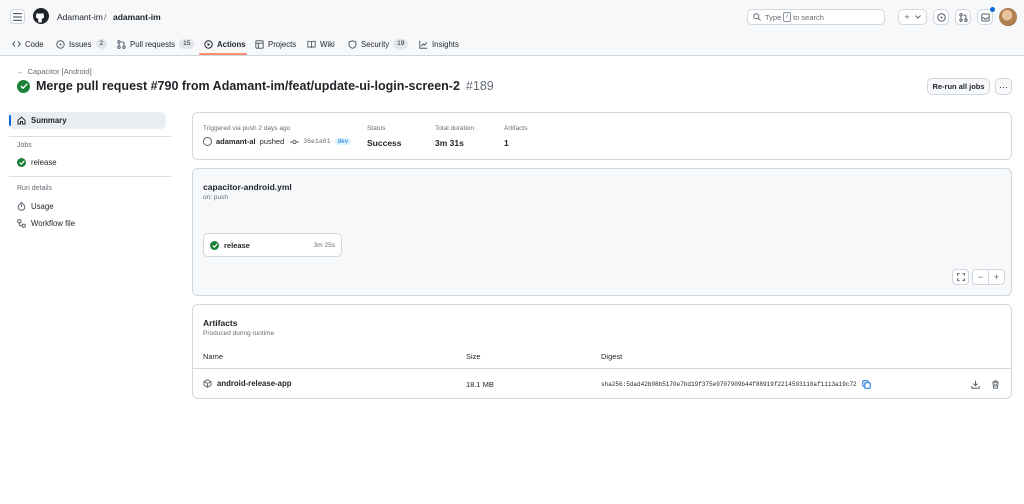 The width and height of the screenshot is (1024, 504). I want to click on stopwatch-icon, so click(21, 206).